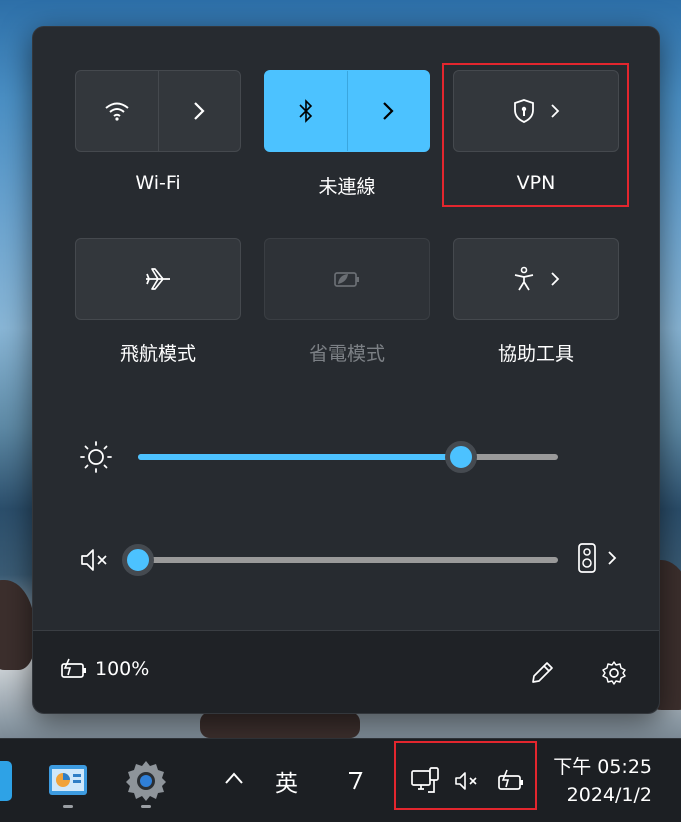 This screenshot has height=822, width=681. Describe the element at coordinates (602, 767) in the screenshot. I see `clock-time: 下午 05:25` at that location.